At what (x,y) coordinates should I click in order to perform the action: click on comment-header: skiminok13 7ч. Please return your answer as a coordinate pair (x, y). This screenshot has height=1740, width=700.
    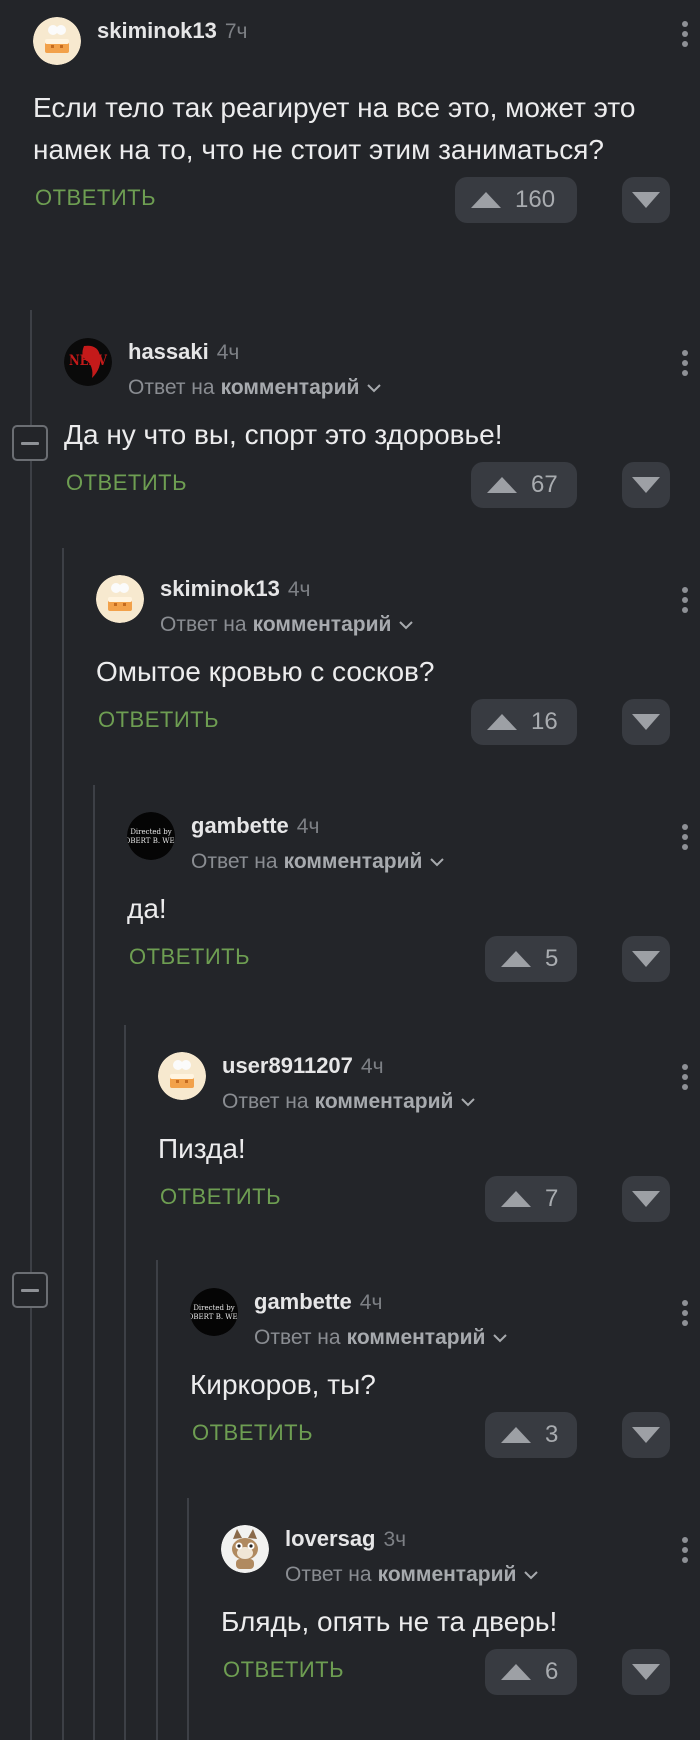
    Looking at the image, I should click on (360, 41).